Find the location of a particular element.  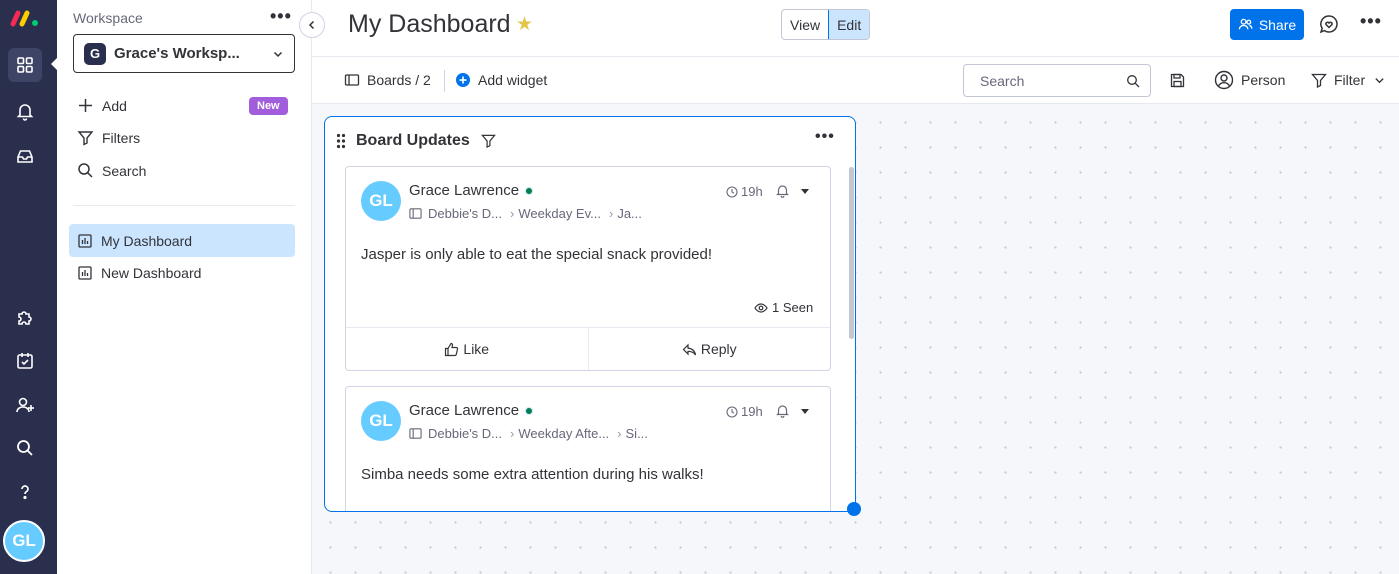

workspace-label: Workspace is located at coordinates (108, 18).